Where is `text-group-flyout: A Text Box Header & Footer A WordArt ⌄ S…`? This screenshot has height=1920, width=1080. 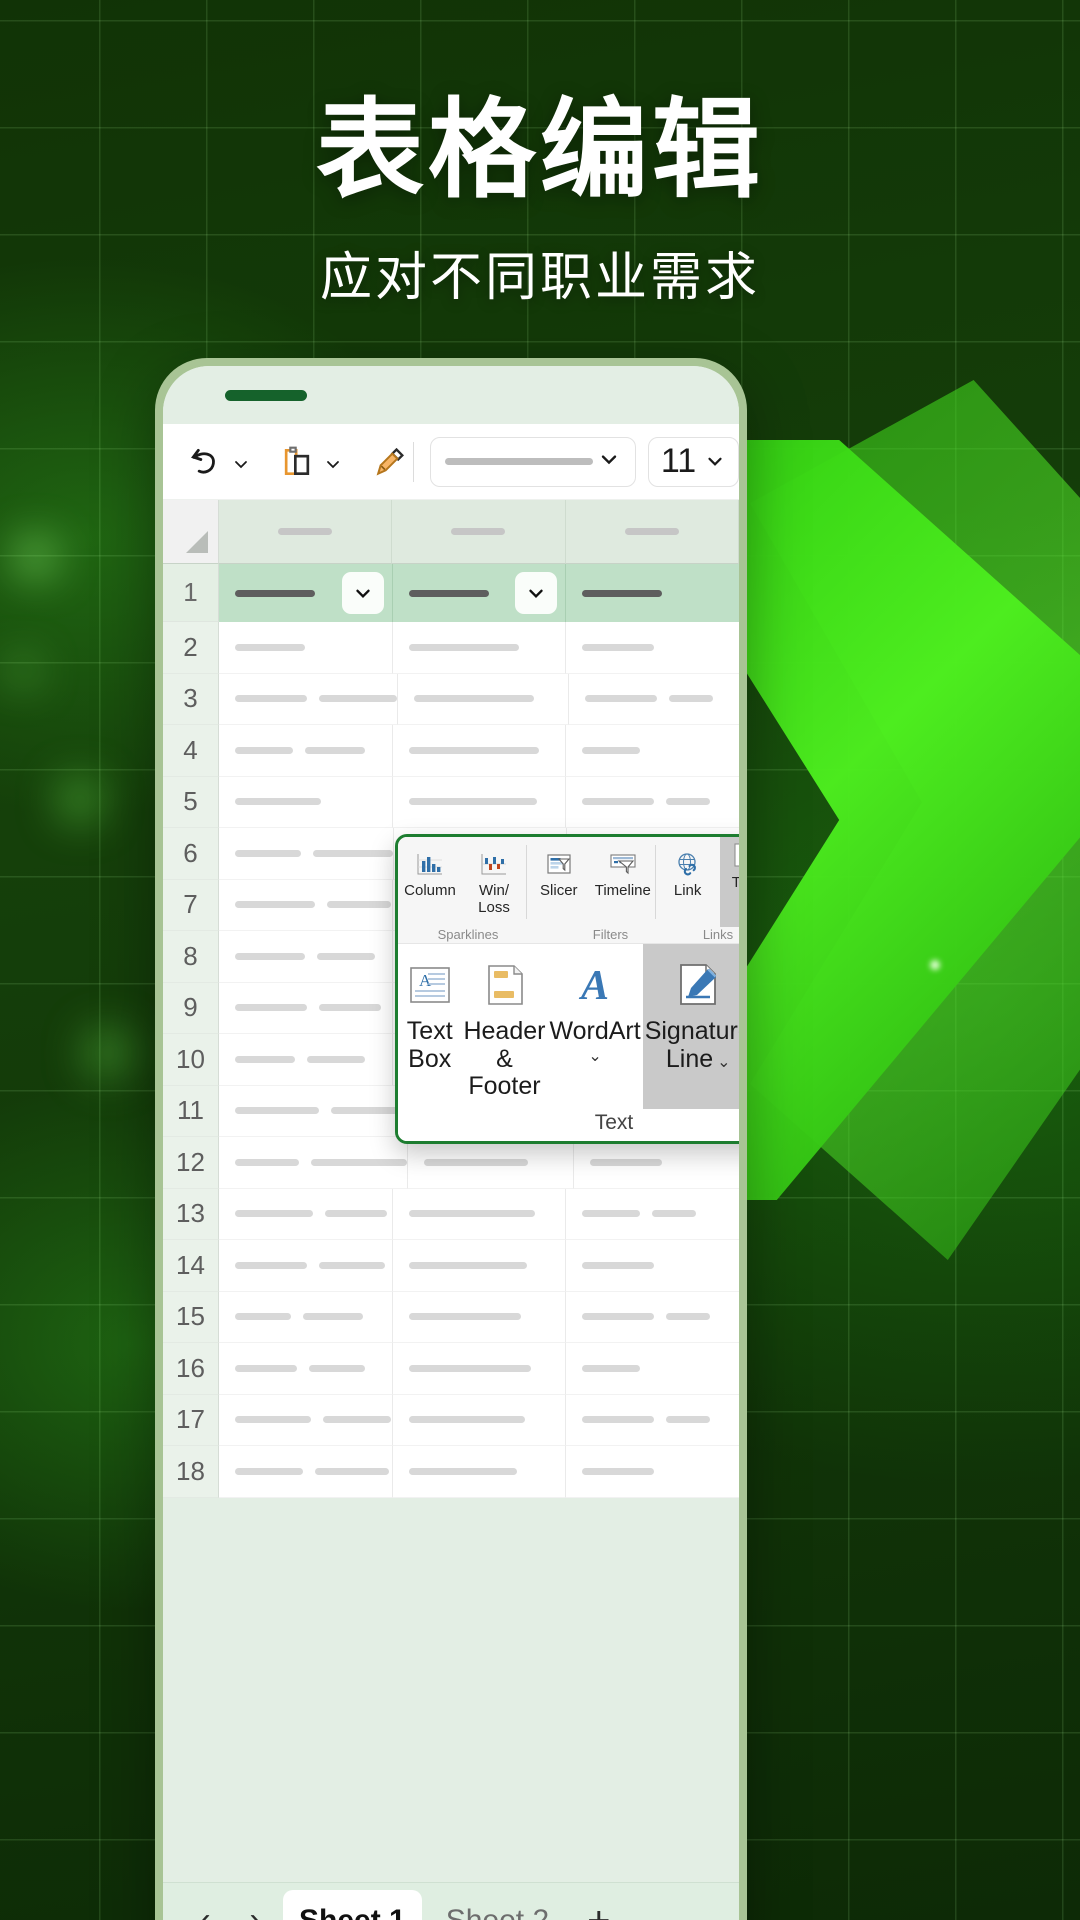
text-group-flyout: A Text Box Header & Footer A WordArt ⌄ S… is located at coordinates (568, 1026).